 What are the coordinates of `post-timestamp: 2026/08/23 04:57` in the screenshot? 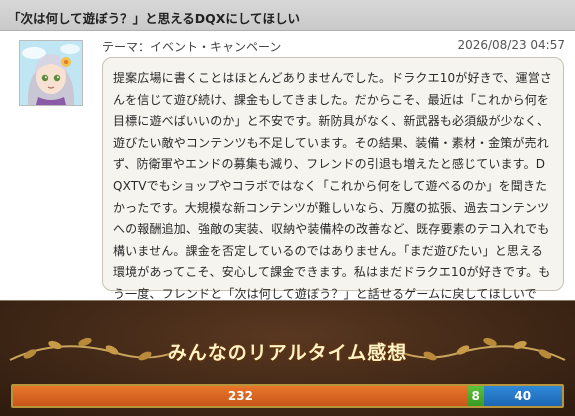 It's located at (511, 45).